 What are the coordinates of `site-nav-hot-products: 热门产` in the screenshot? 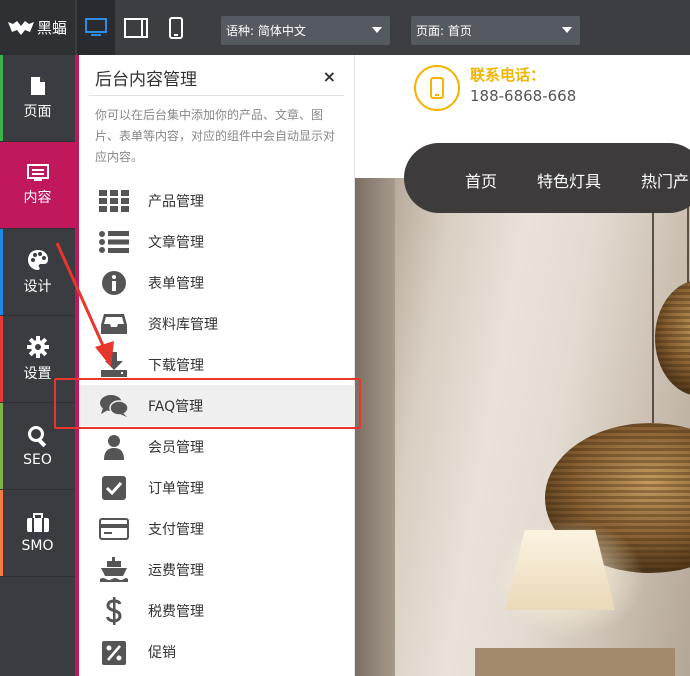 It's located at (665, 180).